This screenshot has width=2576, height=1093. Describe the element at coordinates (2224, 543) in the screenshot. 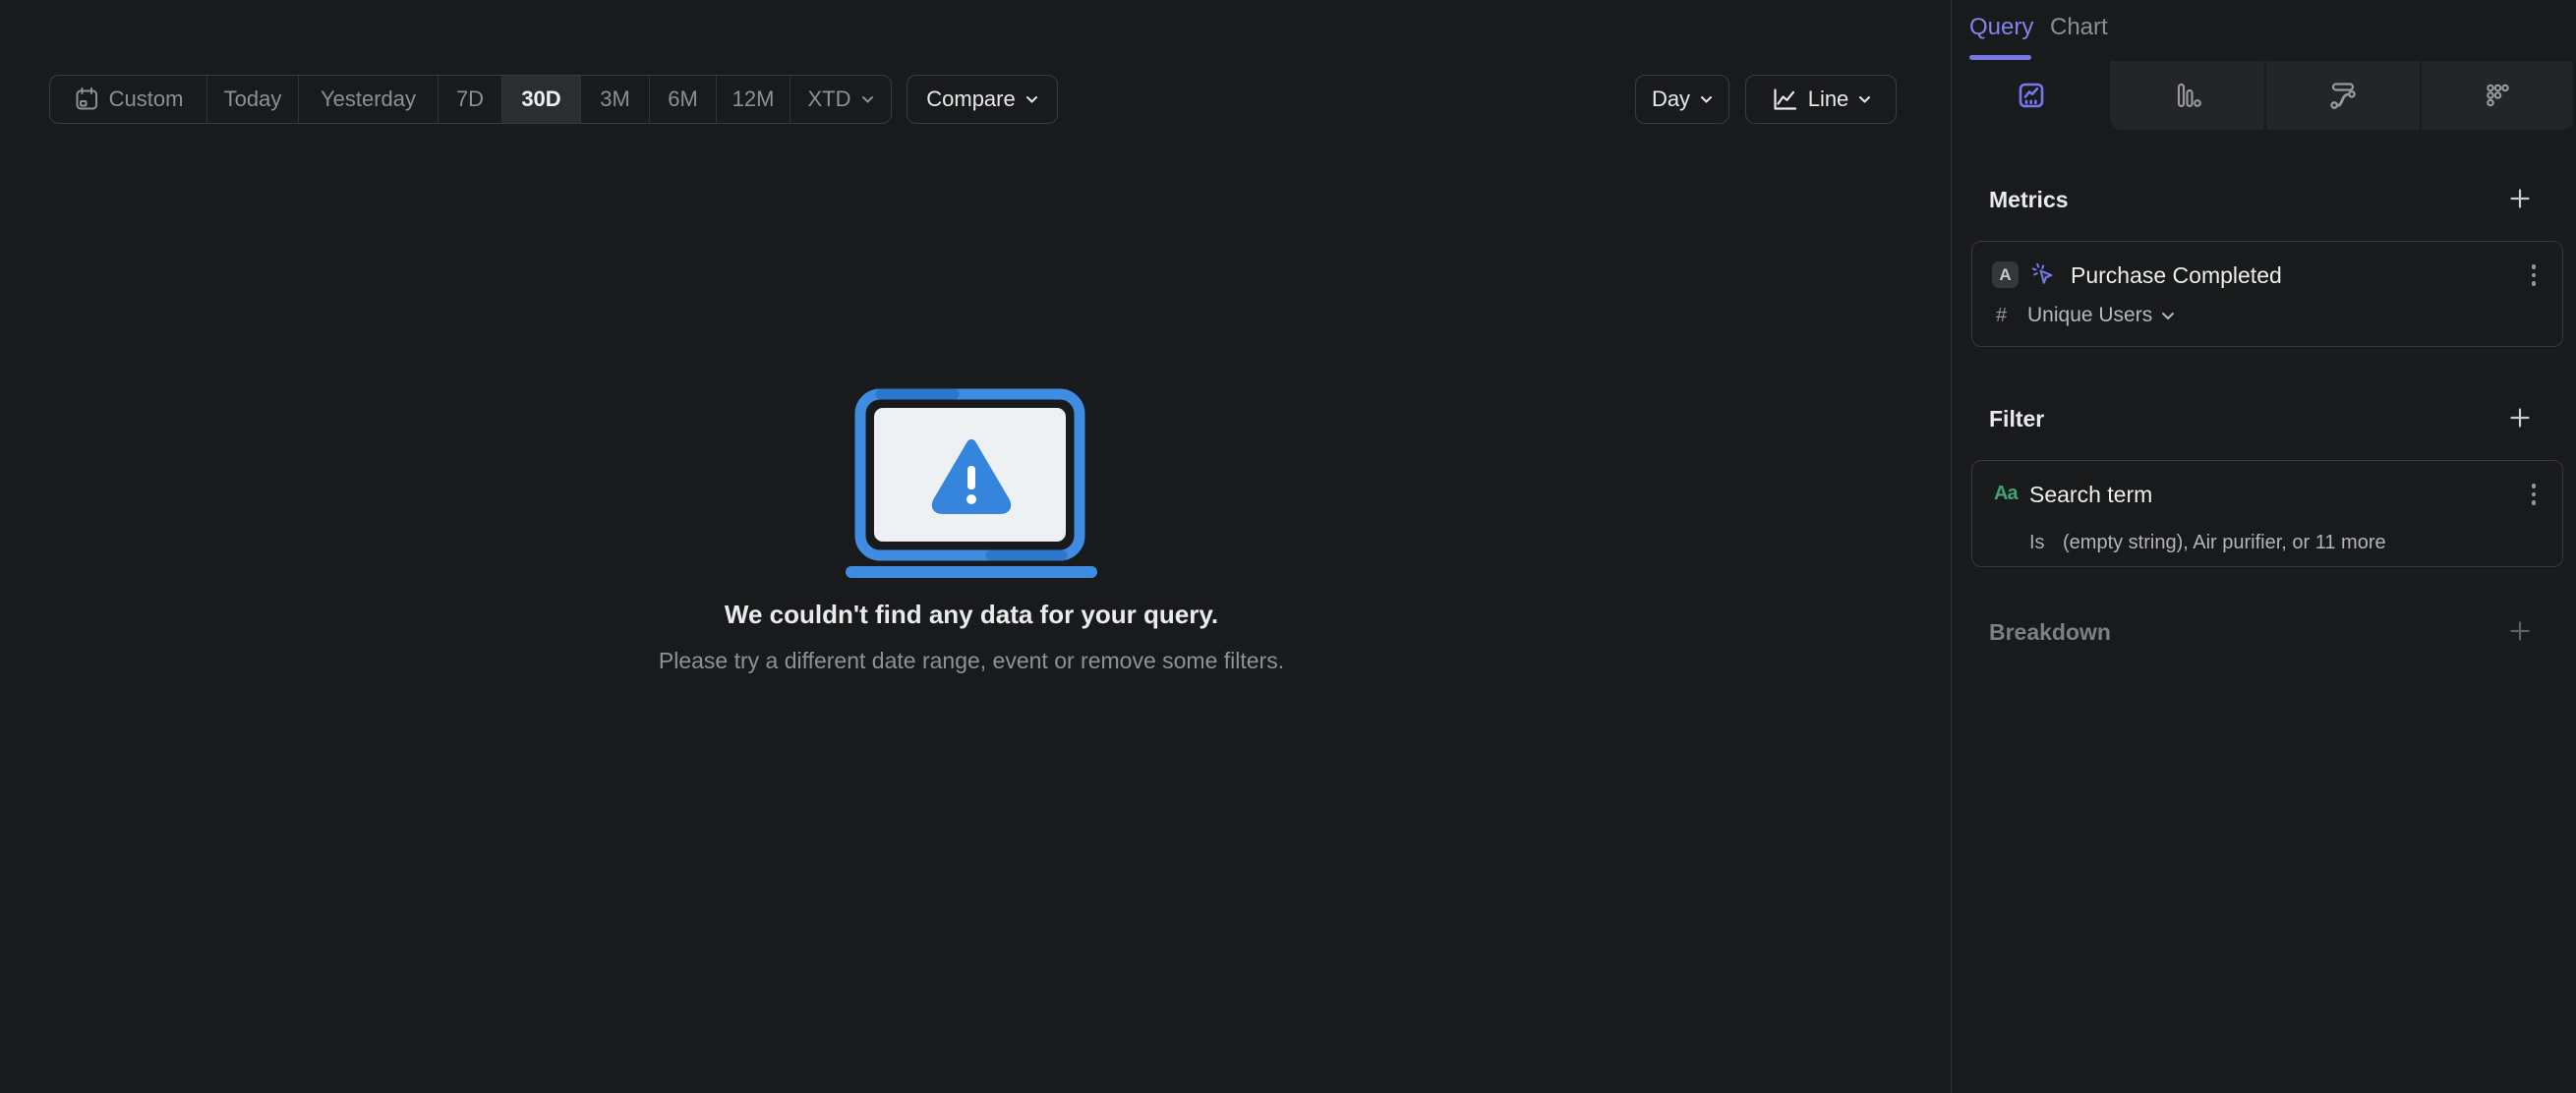

I see `filter-value: (empty string), Air purifier, or 11 more` at that location.